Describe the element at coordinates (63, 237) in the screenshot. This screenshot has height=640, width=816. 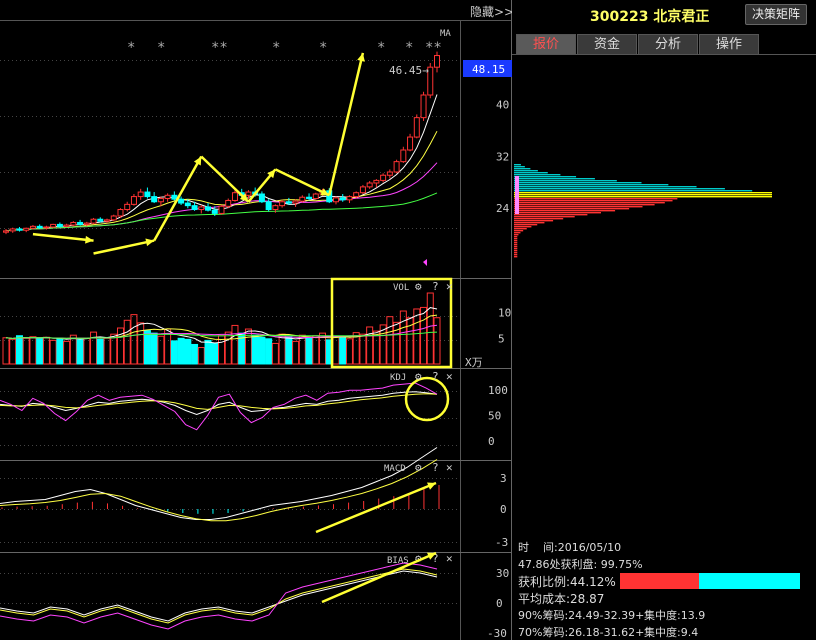
I see `trend-arrow-line` at that location.